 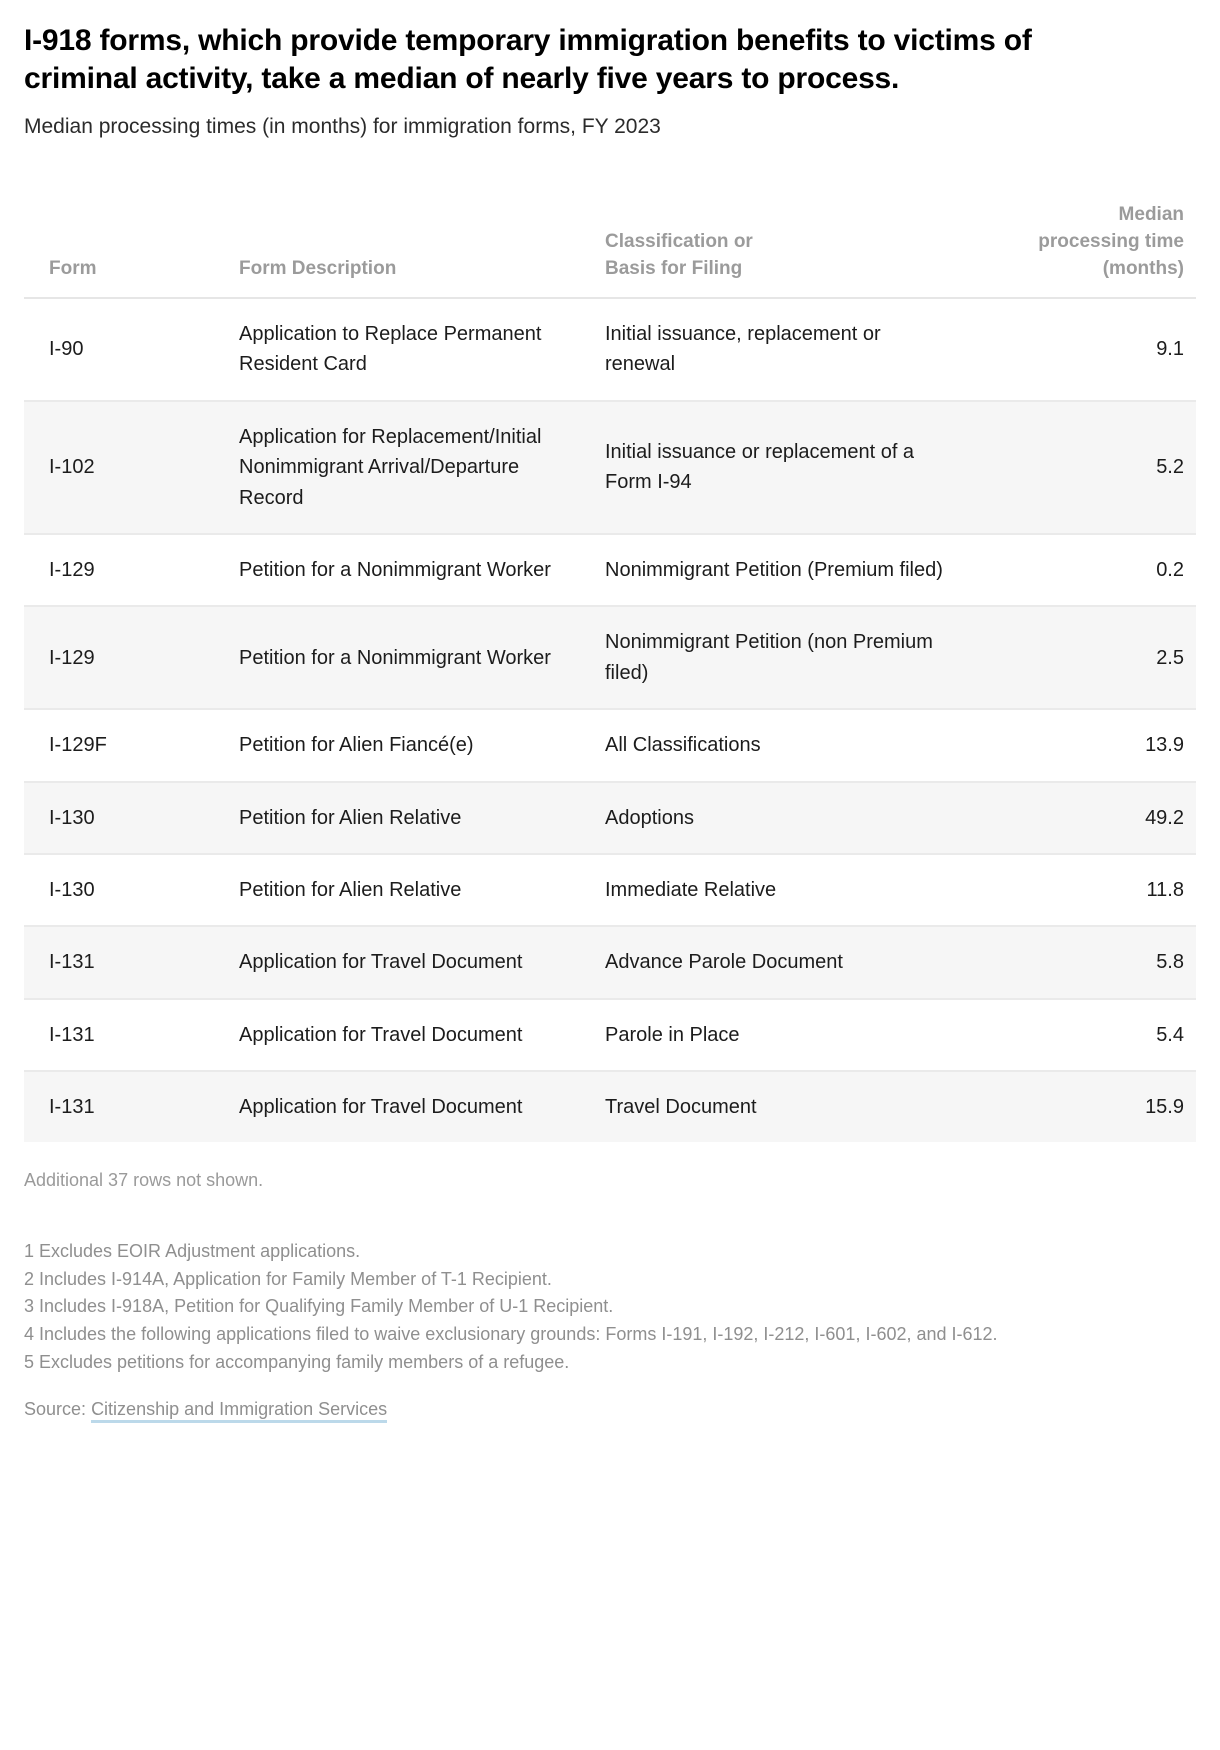 What do you see at coordinates (416, 250) in the screenshot?
I see `column-header-description: Form Description` at bounding box center [416, 250].